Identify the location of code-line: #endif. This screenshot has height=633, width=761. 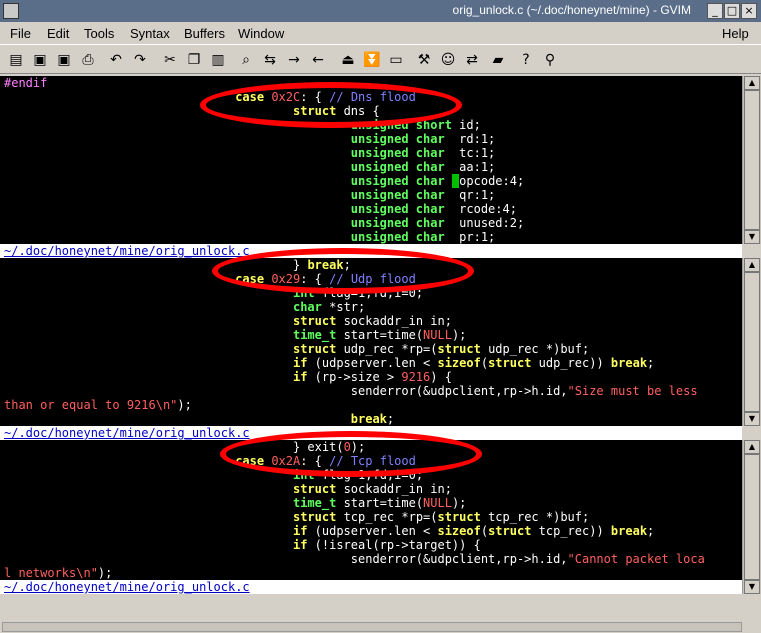
(26, 83).